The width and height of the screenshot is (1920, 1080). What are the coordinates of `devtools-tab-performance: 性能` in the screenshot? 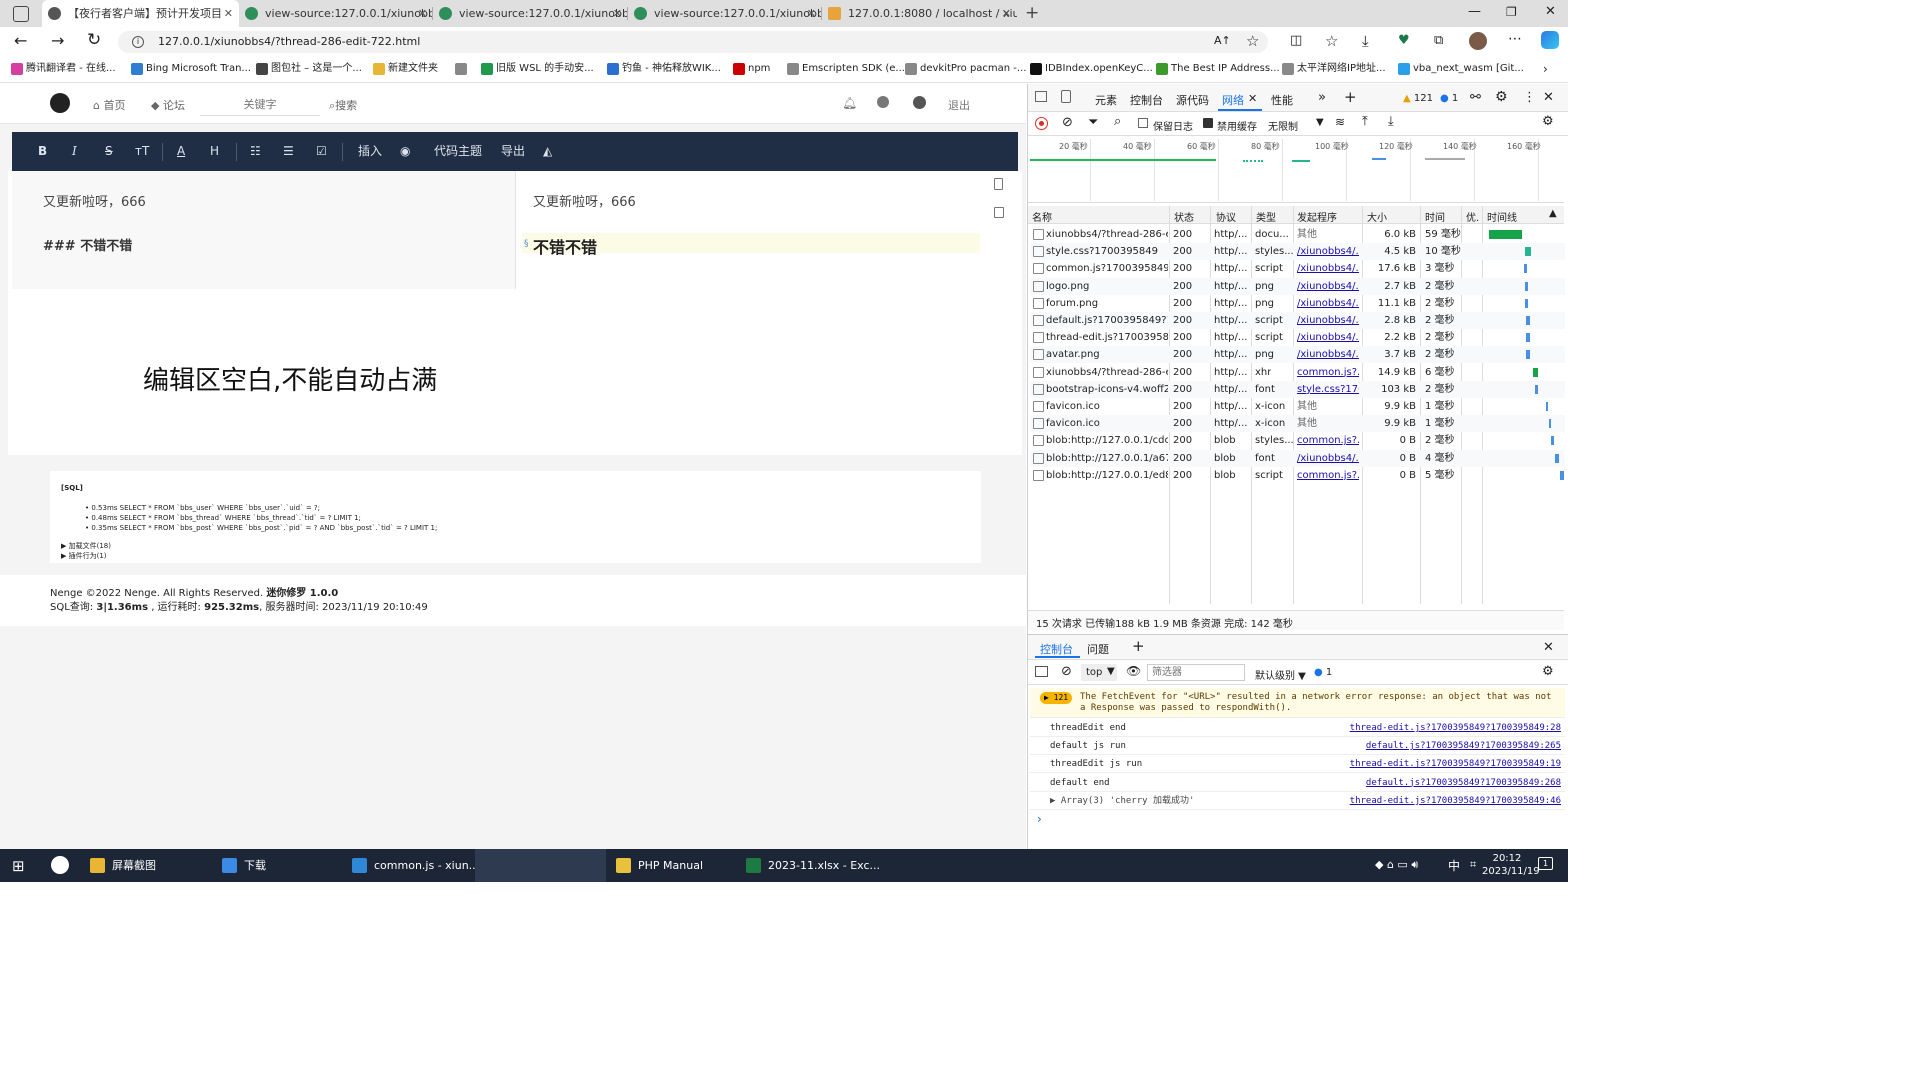 It's located at (1282, 100).